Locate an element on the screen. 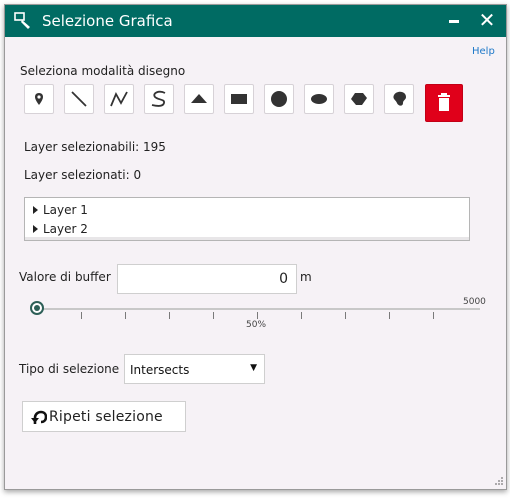 This screenshot has width=510, height=498. title-bar: Selezione Grafica ✕ is located at coordinates (255, 21).